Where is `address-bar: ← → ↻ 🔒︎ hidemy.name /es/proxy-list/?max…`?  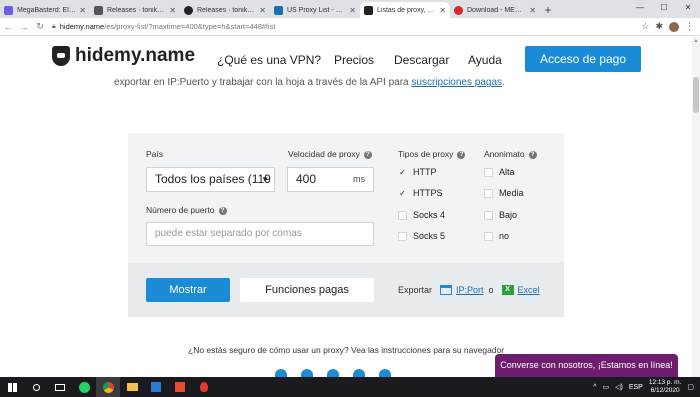
address-bar: ← → ↻ 🔒︎ hidemy.name /es/proxy-list/?max… is located at coordinates (350, 27).